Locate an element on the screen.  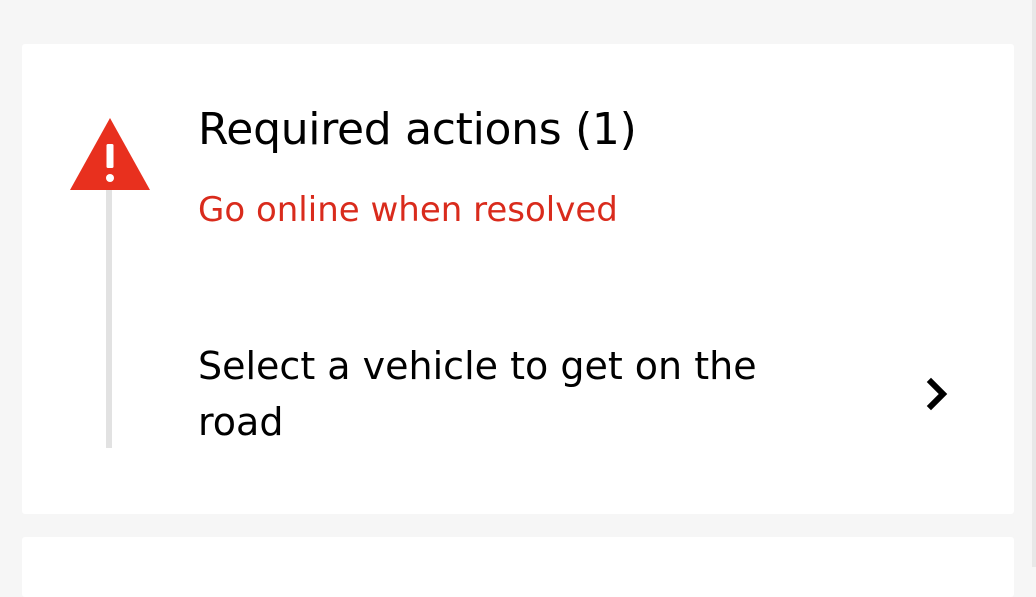
next-card is located at coordinates (518, 567).